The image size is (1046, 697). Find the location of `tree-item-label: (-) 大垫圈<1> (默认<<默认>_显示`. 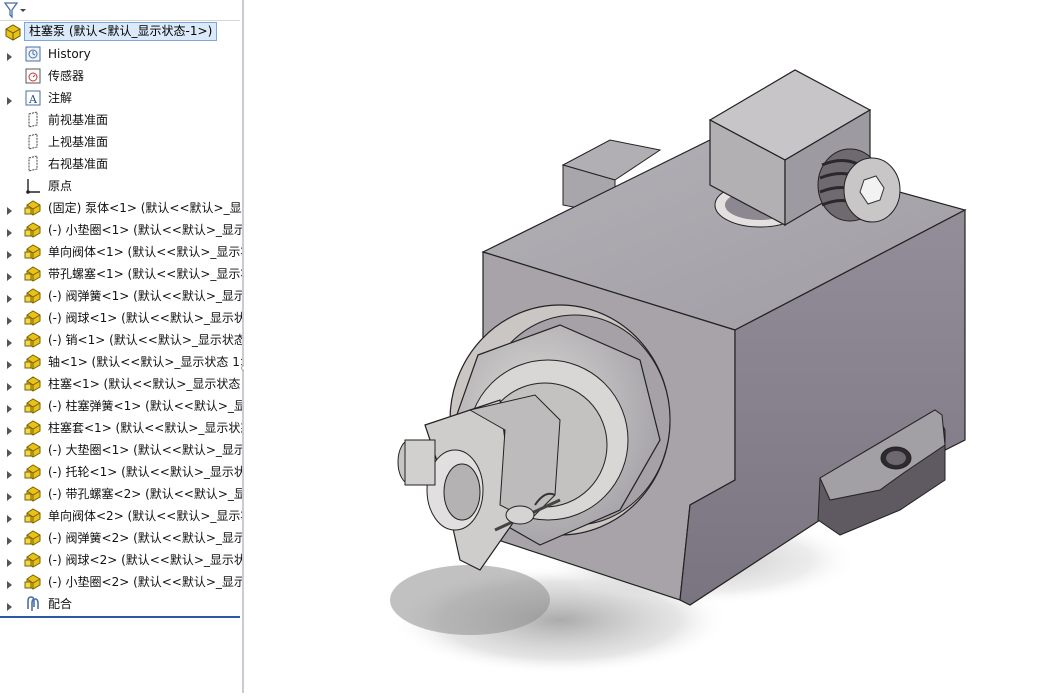

tree-item-label: (-) 大垫圈<1> (默认<<默认>_显示 is located at coordinates (145, 450).